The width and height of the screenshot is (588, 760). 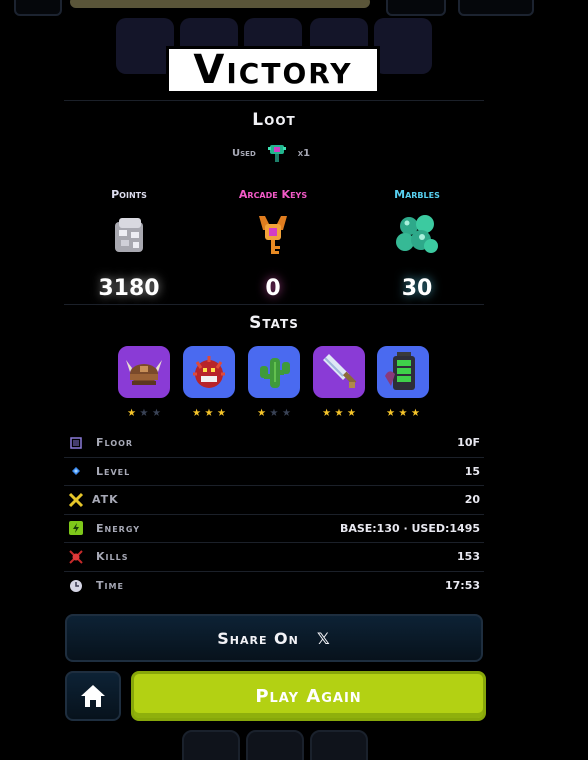 What do you see at coordinates (105, 500) in the screenshot?
I see `atk-label: ATK` at bounding box center [105, 500].